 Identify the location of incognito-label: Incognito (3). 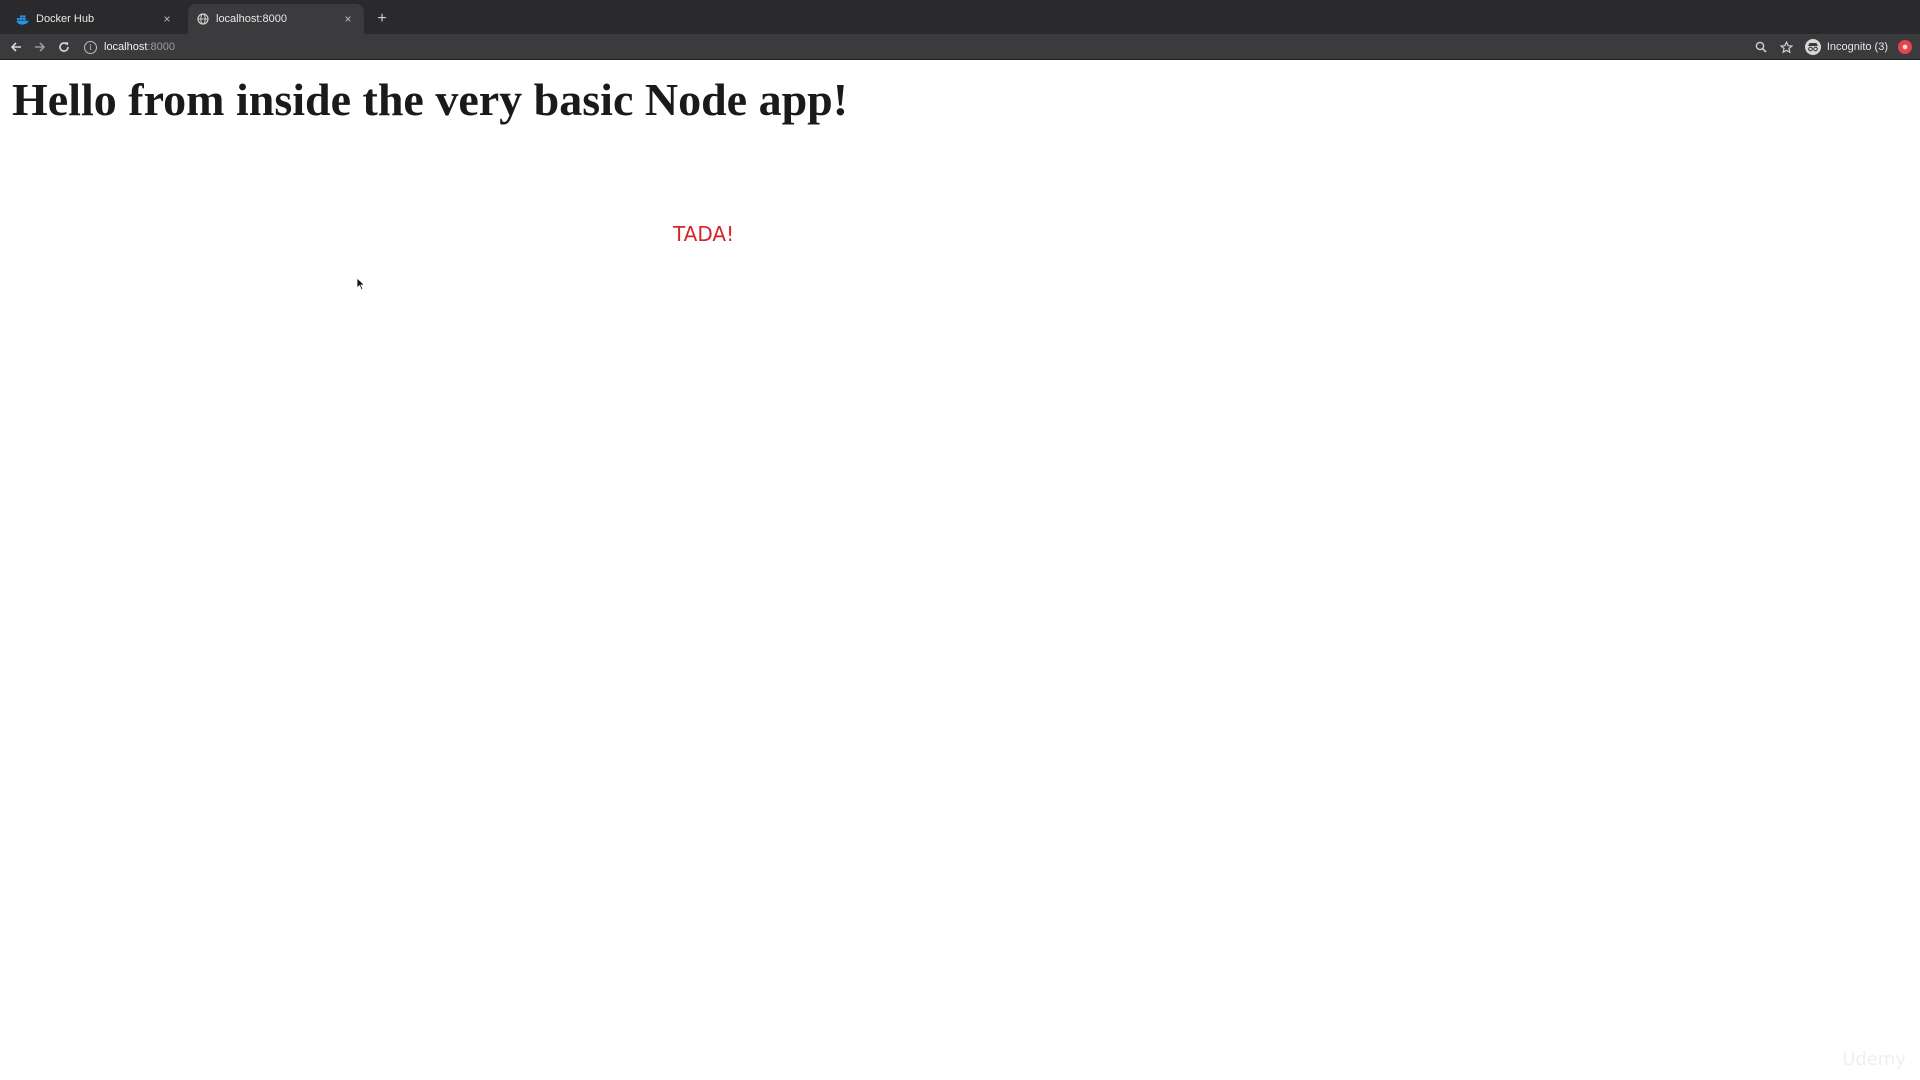
(1857, 47).